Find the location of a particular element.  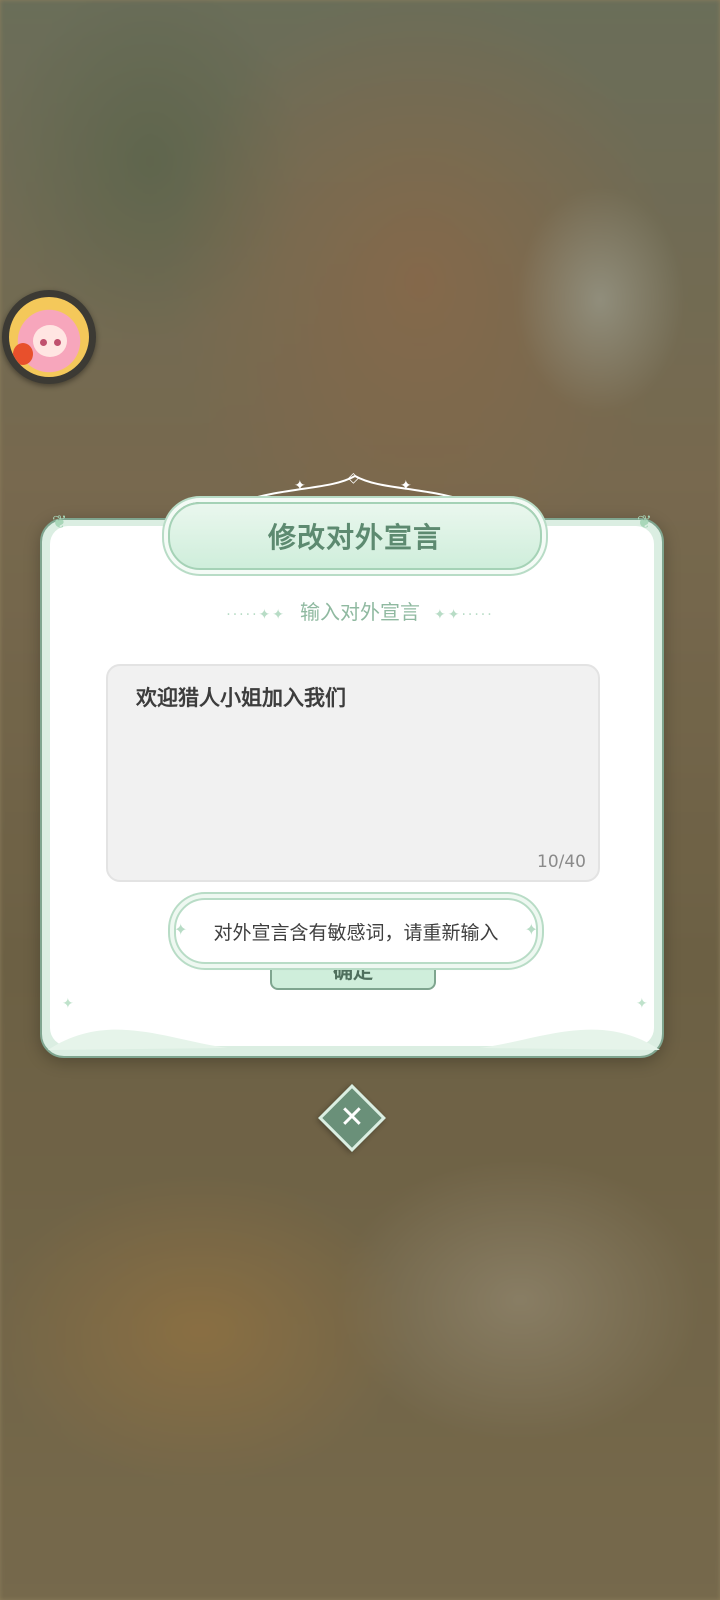

avatar is located at coordinates (49, 337).